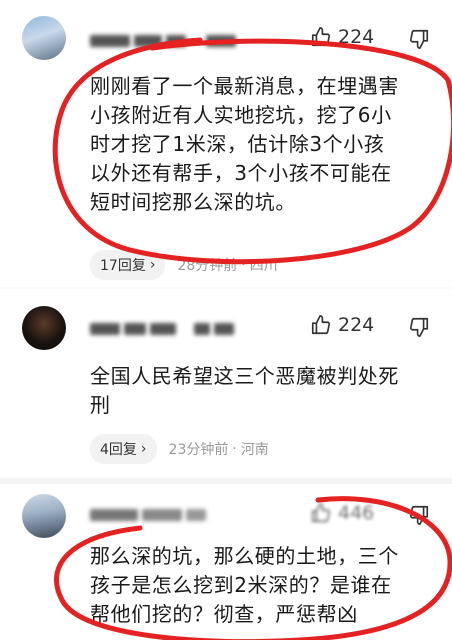 Image resolution: width=452 pixels, height=640 pixels. What do you see at coordinates (207, 266) in the screenshot?
I see `timestamp: 28分钟前` at bounding box center [207, 266].